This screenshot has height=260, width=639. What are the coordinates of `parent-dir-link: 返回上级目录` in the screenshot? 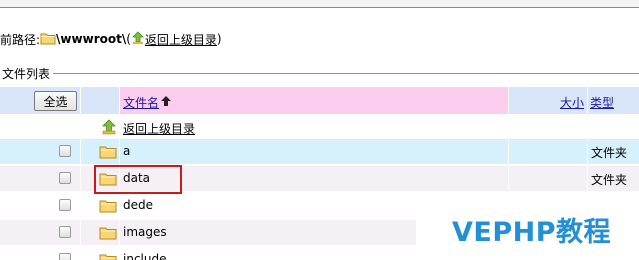 It's located at (159, 128).